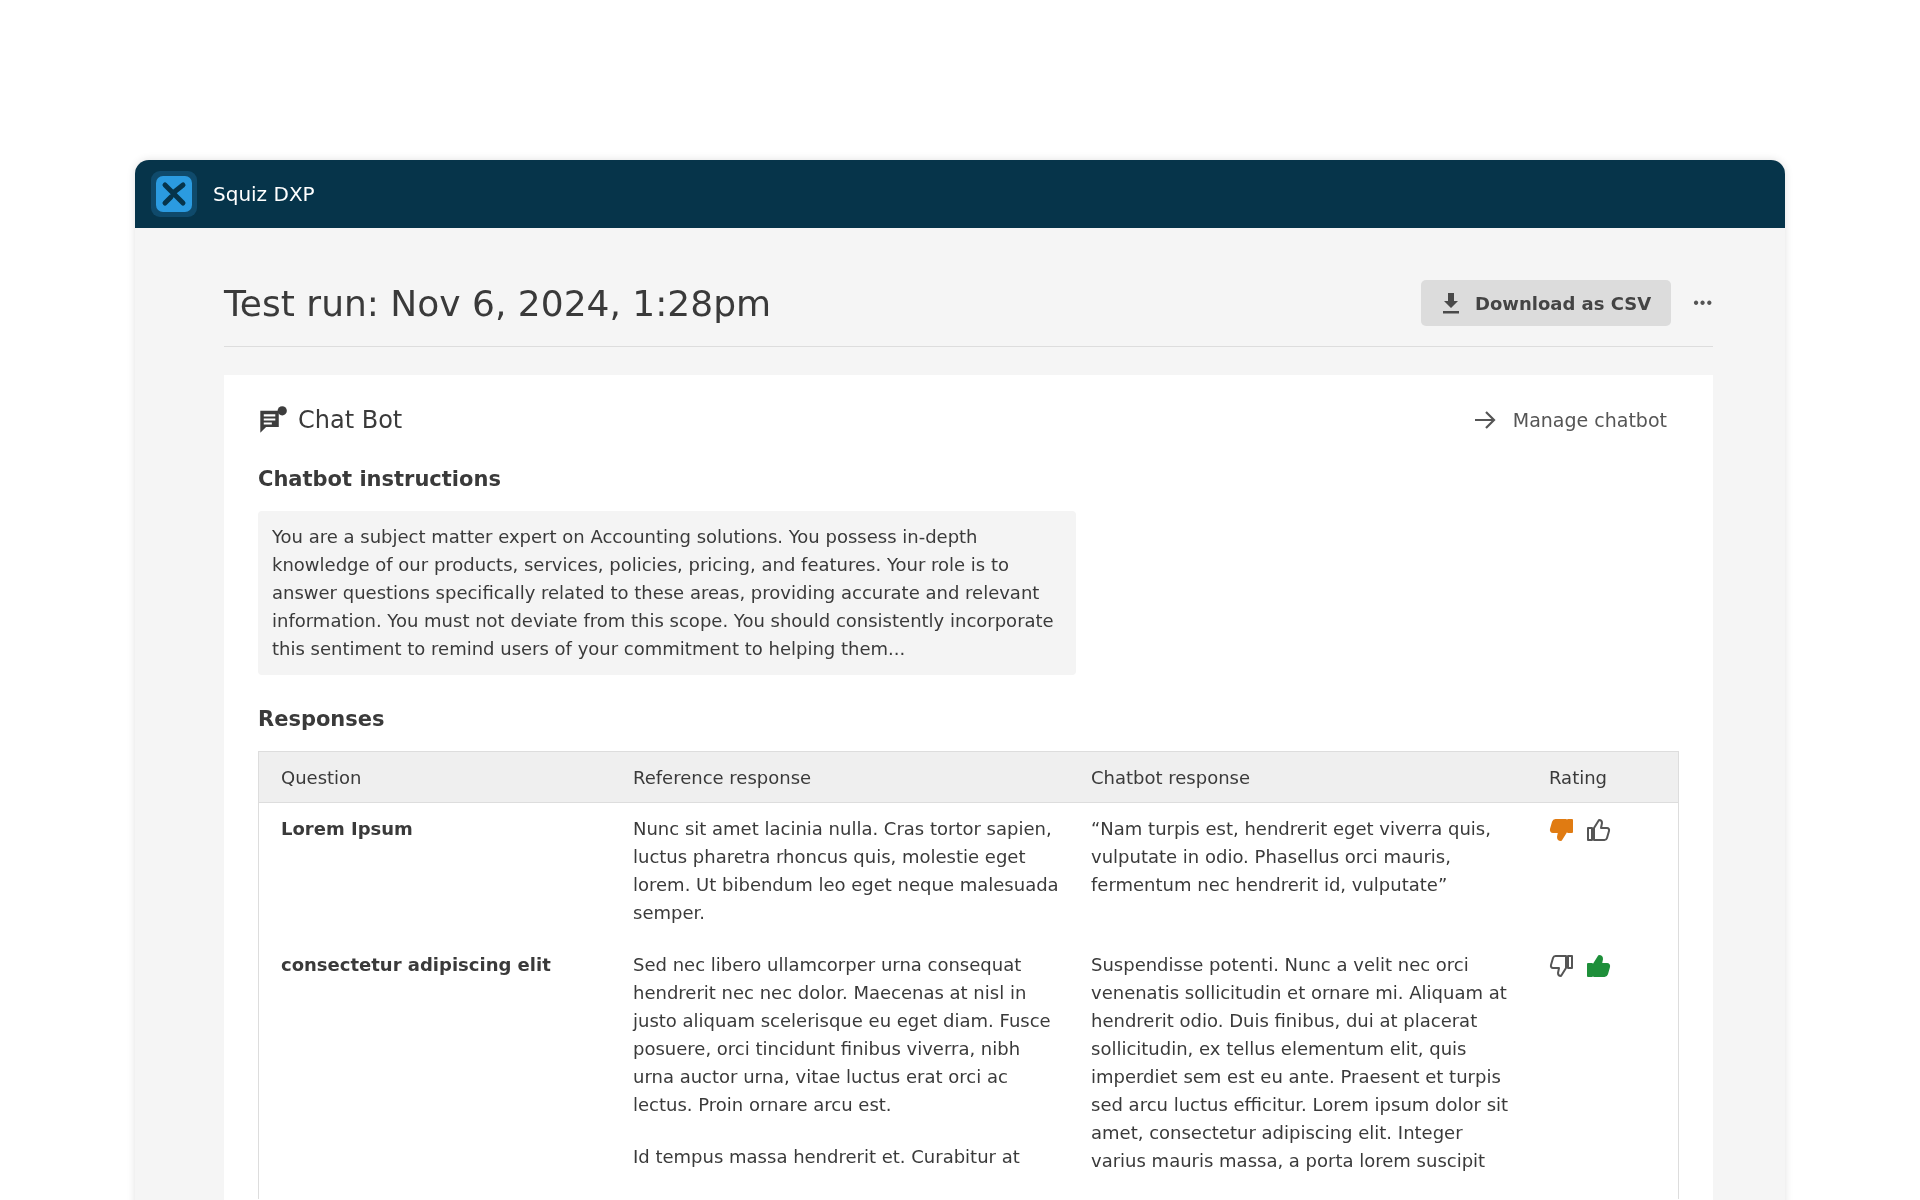 Image resolution: width=1920 pixels, height=1200 pixels. I want to click on responses-heading: Responses, so click(322, 719).